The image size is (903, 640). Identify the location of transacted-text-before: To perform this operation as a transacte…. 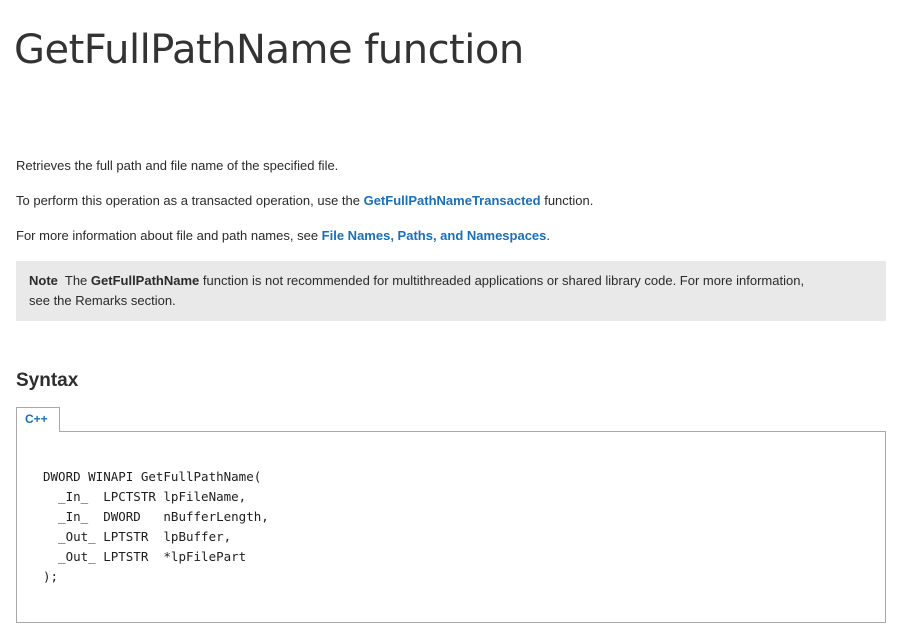
(190, 200).